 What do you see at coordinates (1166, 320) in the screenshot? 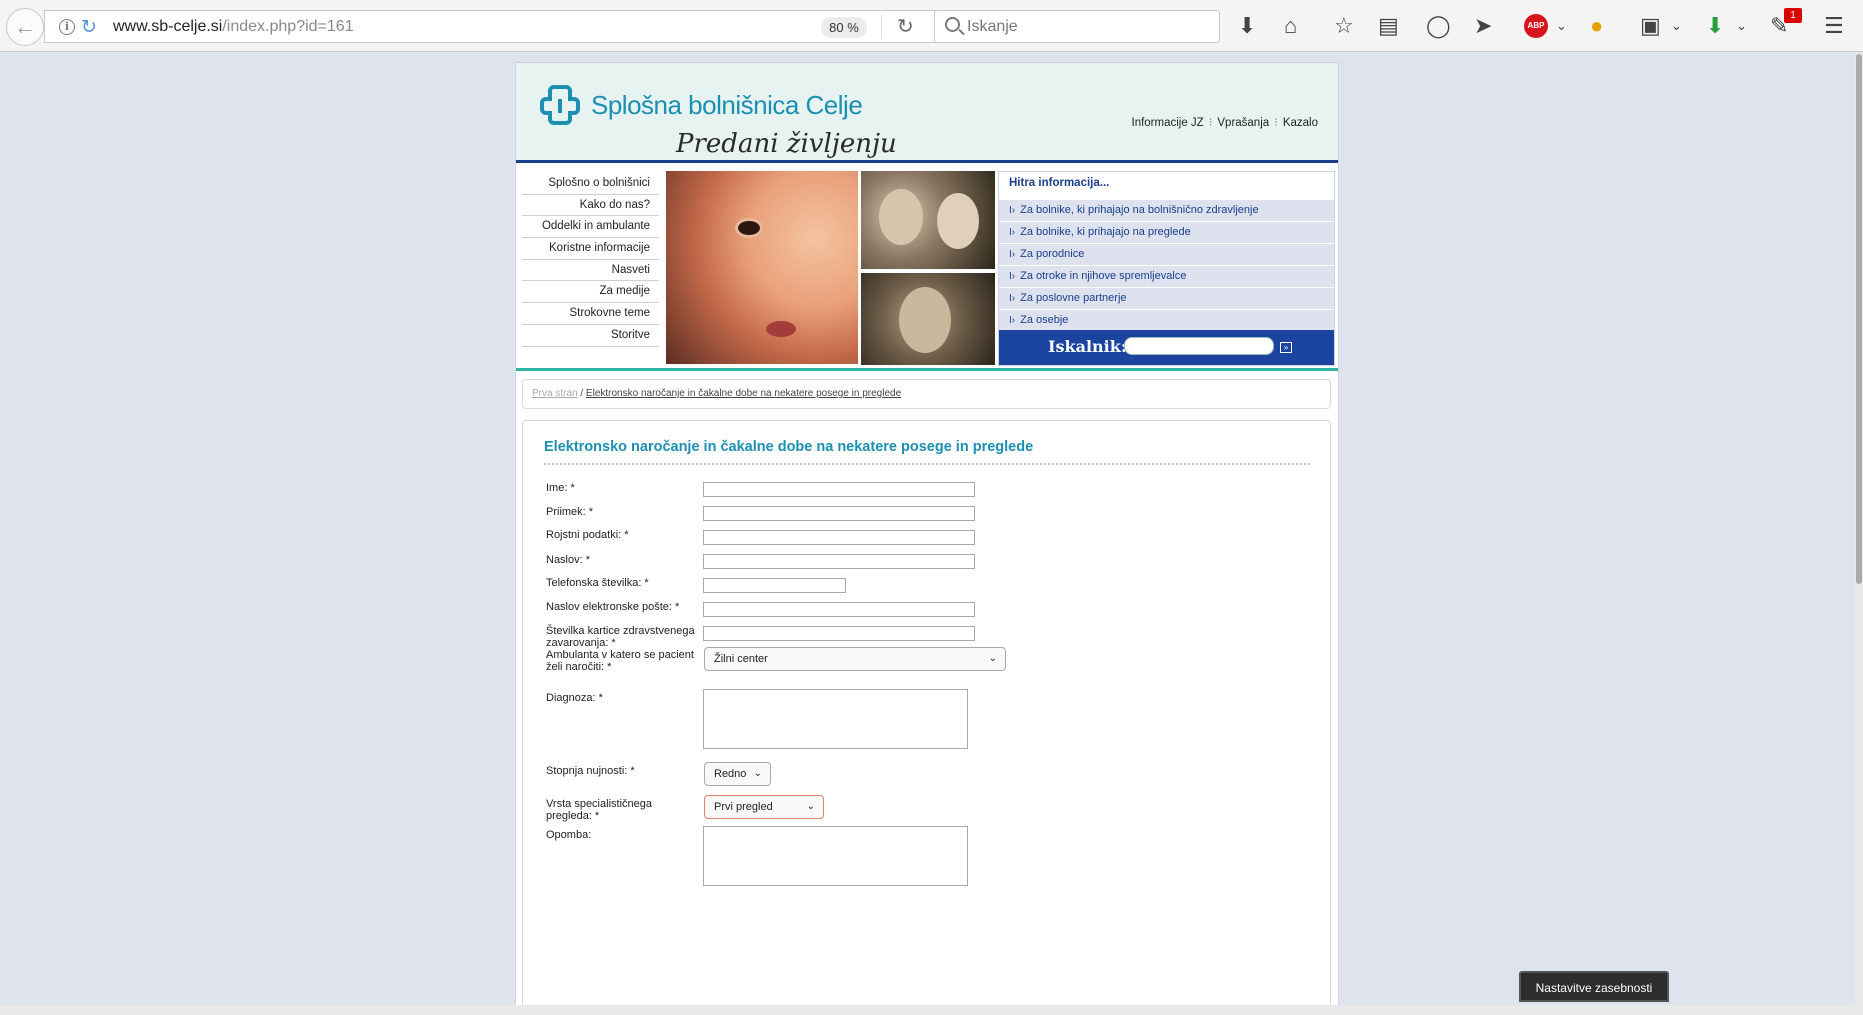
I see `quick-info-item: I› Za osebje` at bounding box center [1166, 320].